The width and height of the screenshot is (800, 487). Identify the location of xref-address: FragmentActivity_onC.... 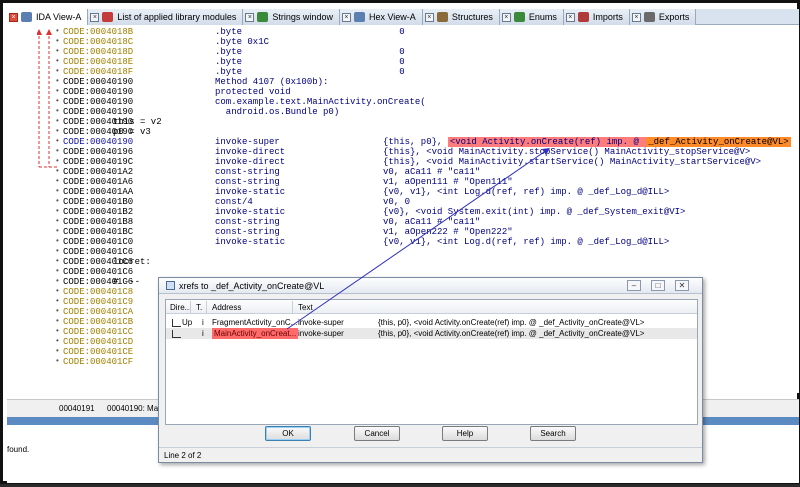
(255, 322).